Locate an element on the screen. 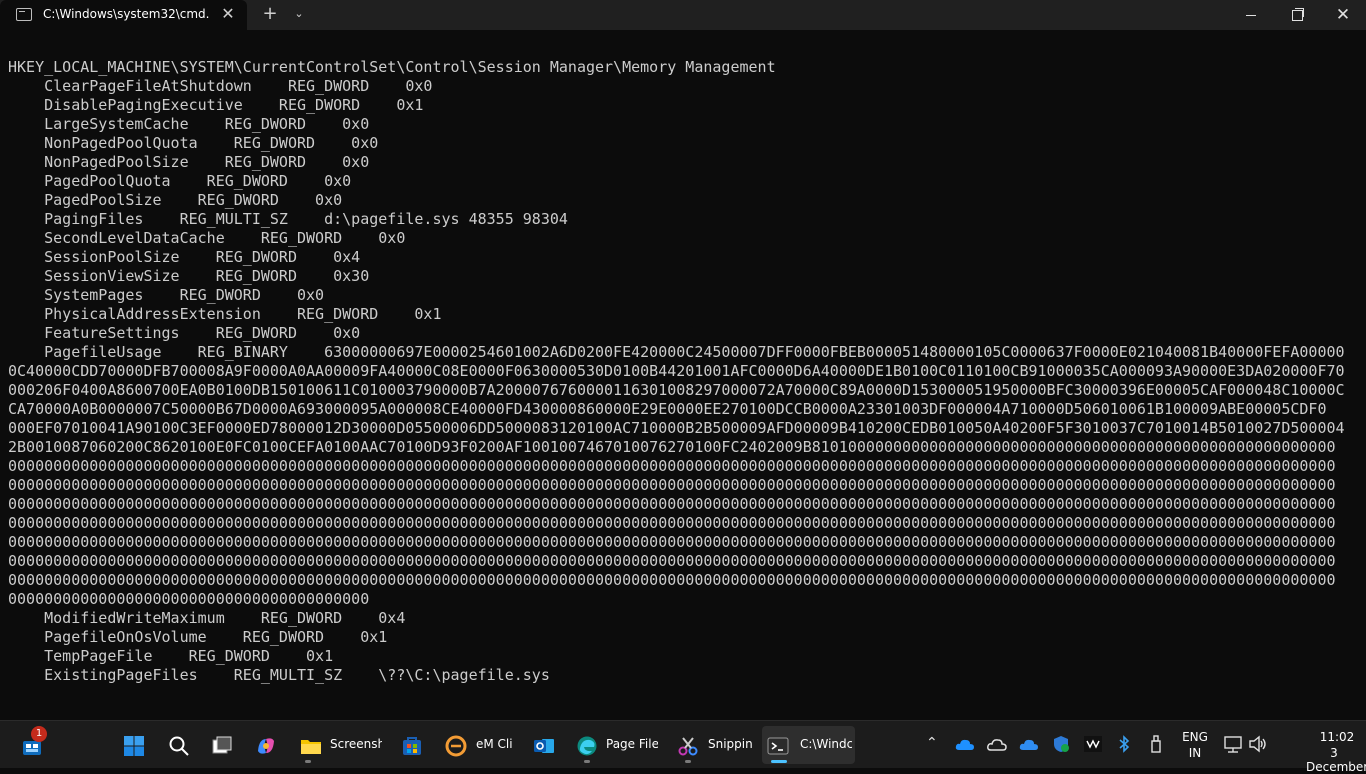 The height and width of the screenshot is (774, 1366). console-line: SessionPoolSize REG_DWORD 0x4 is located at coordinates (184, 257).